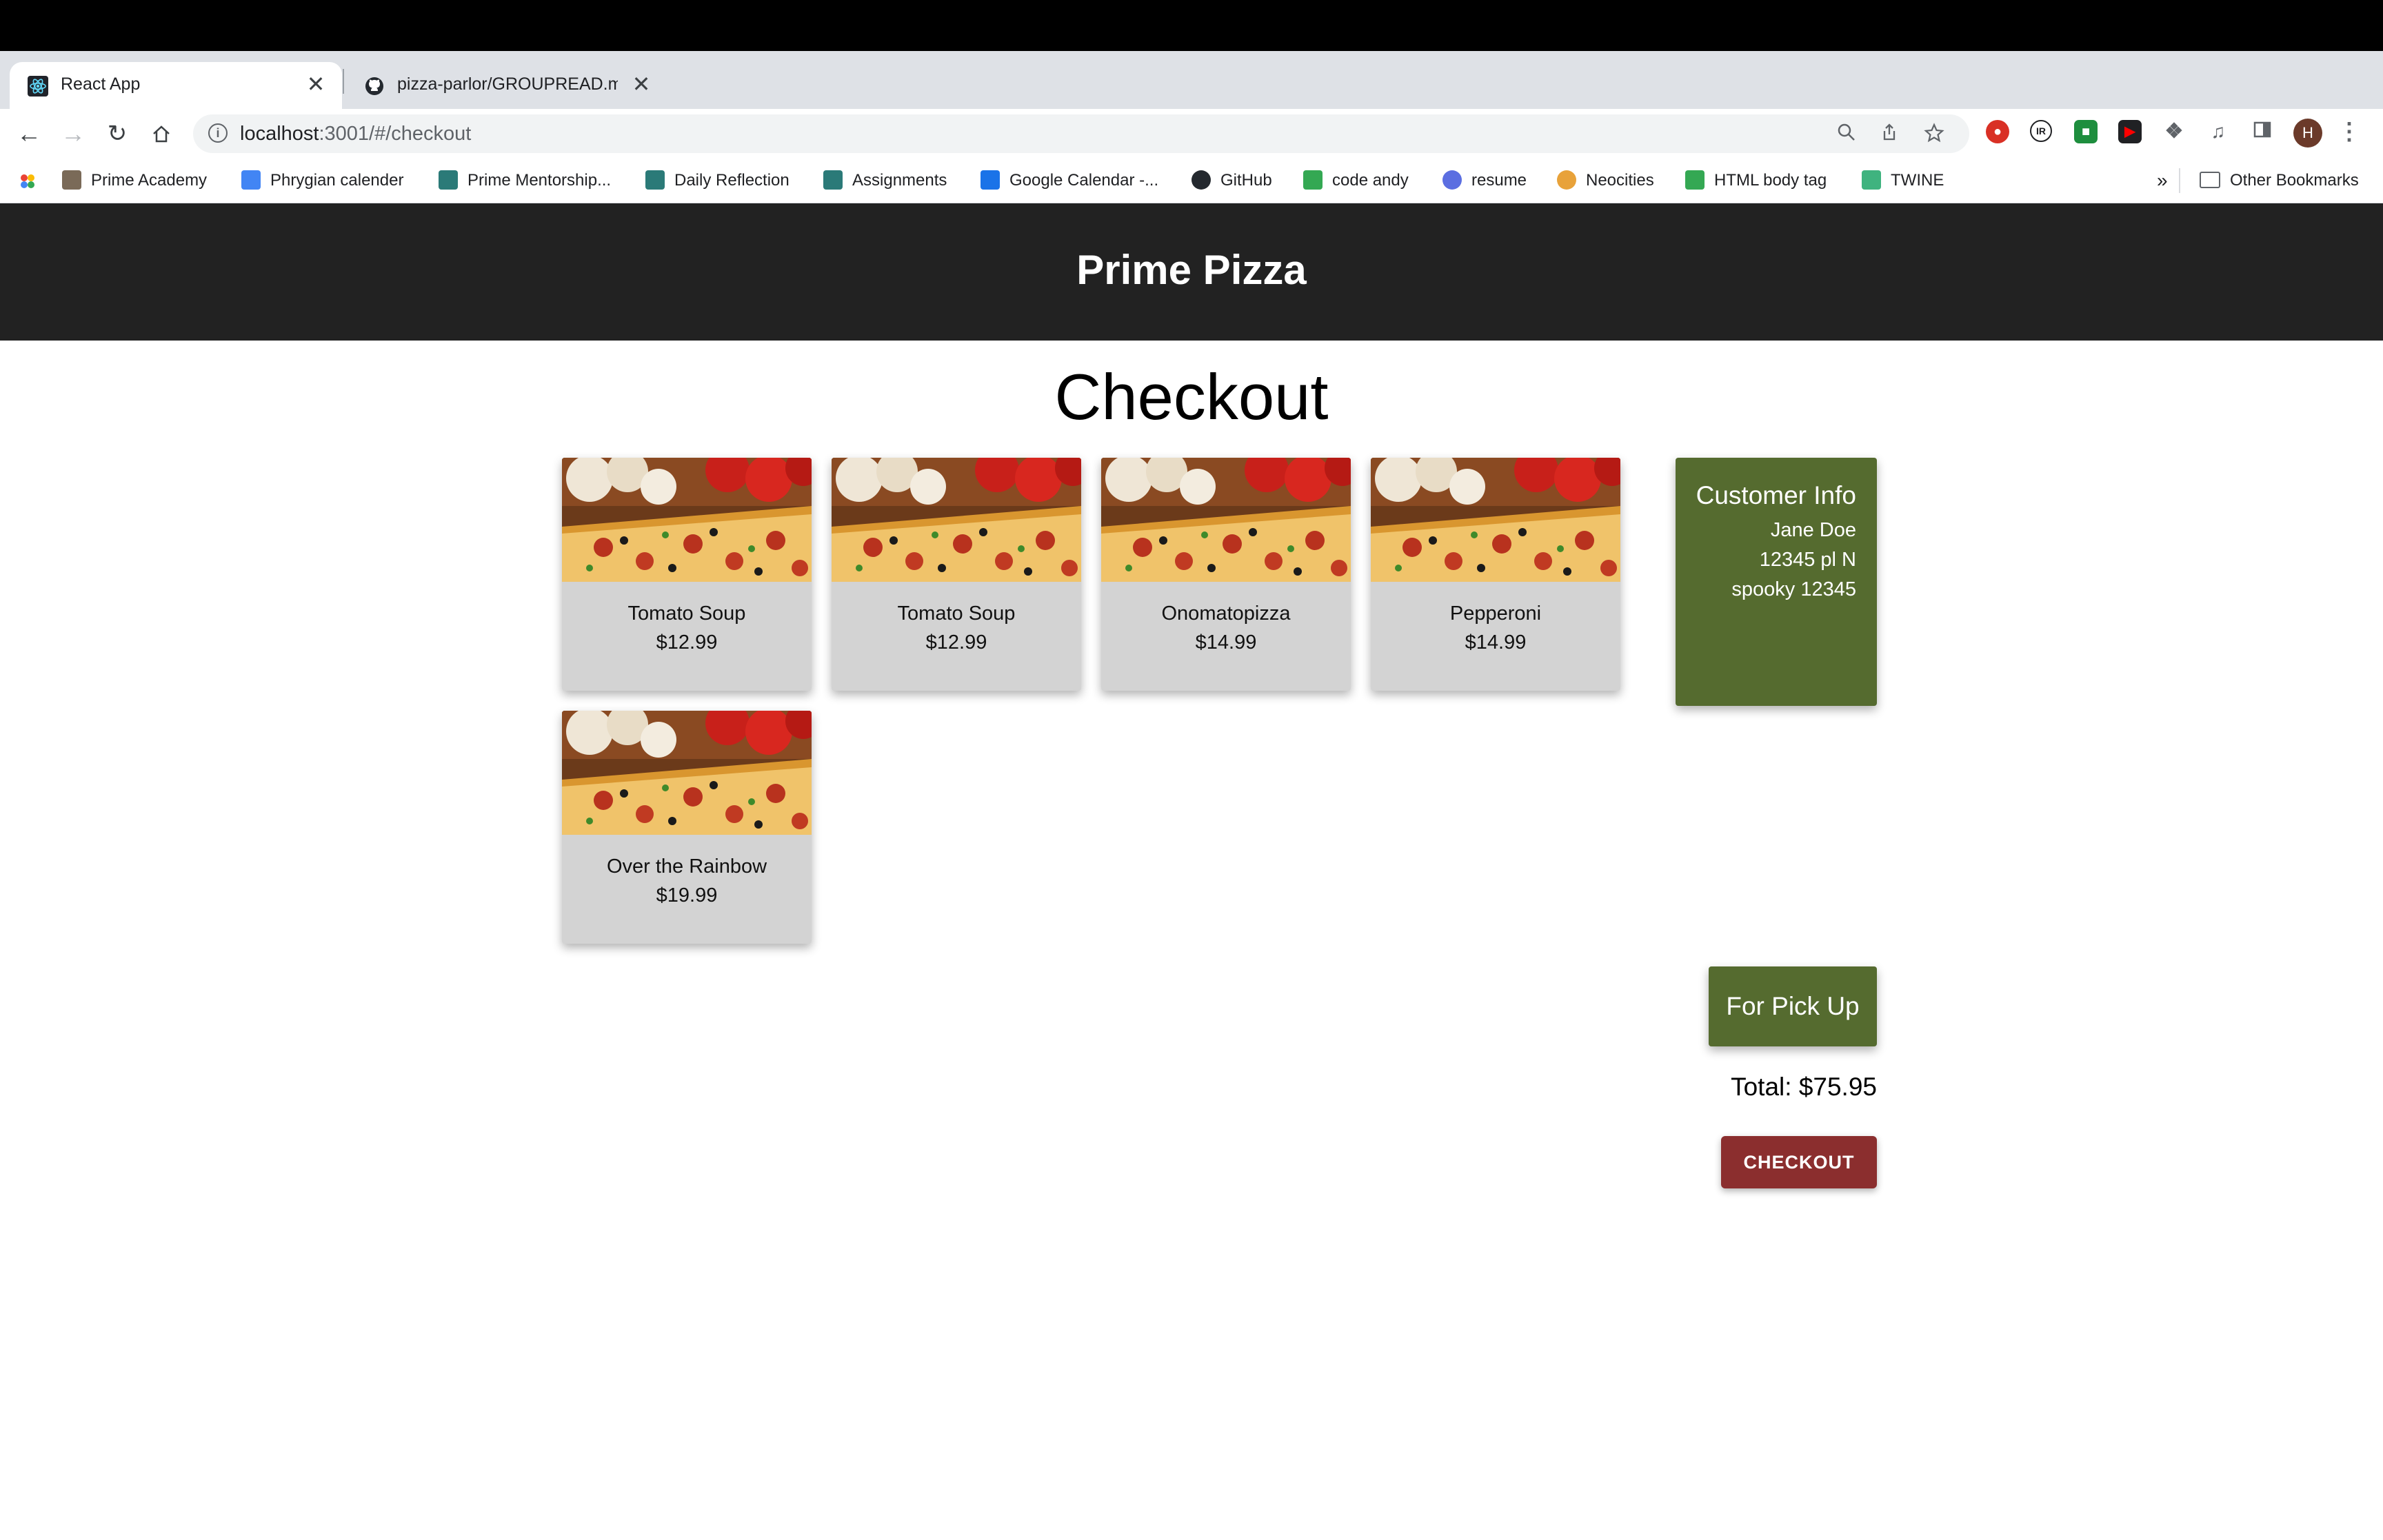  Describe the element at coordinates (322, 181) in the screenshot. I see `bookmark-phrygian-calender: Phrygian calender` at that location.